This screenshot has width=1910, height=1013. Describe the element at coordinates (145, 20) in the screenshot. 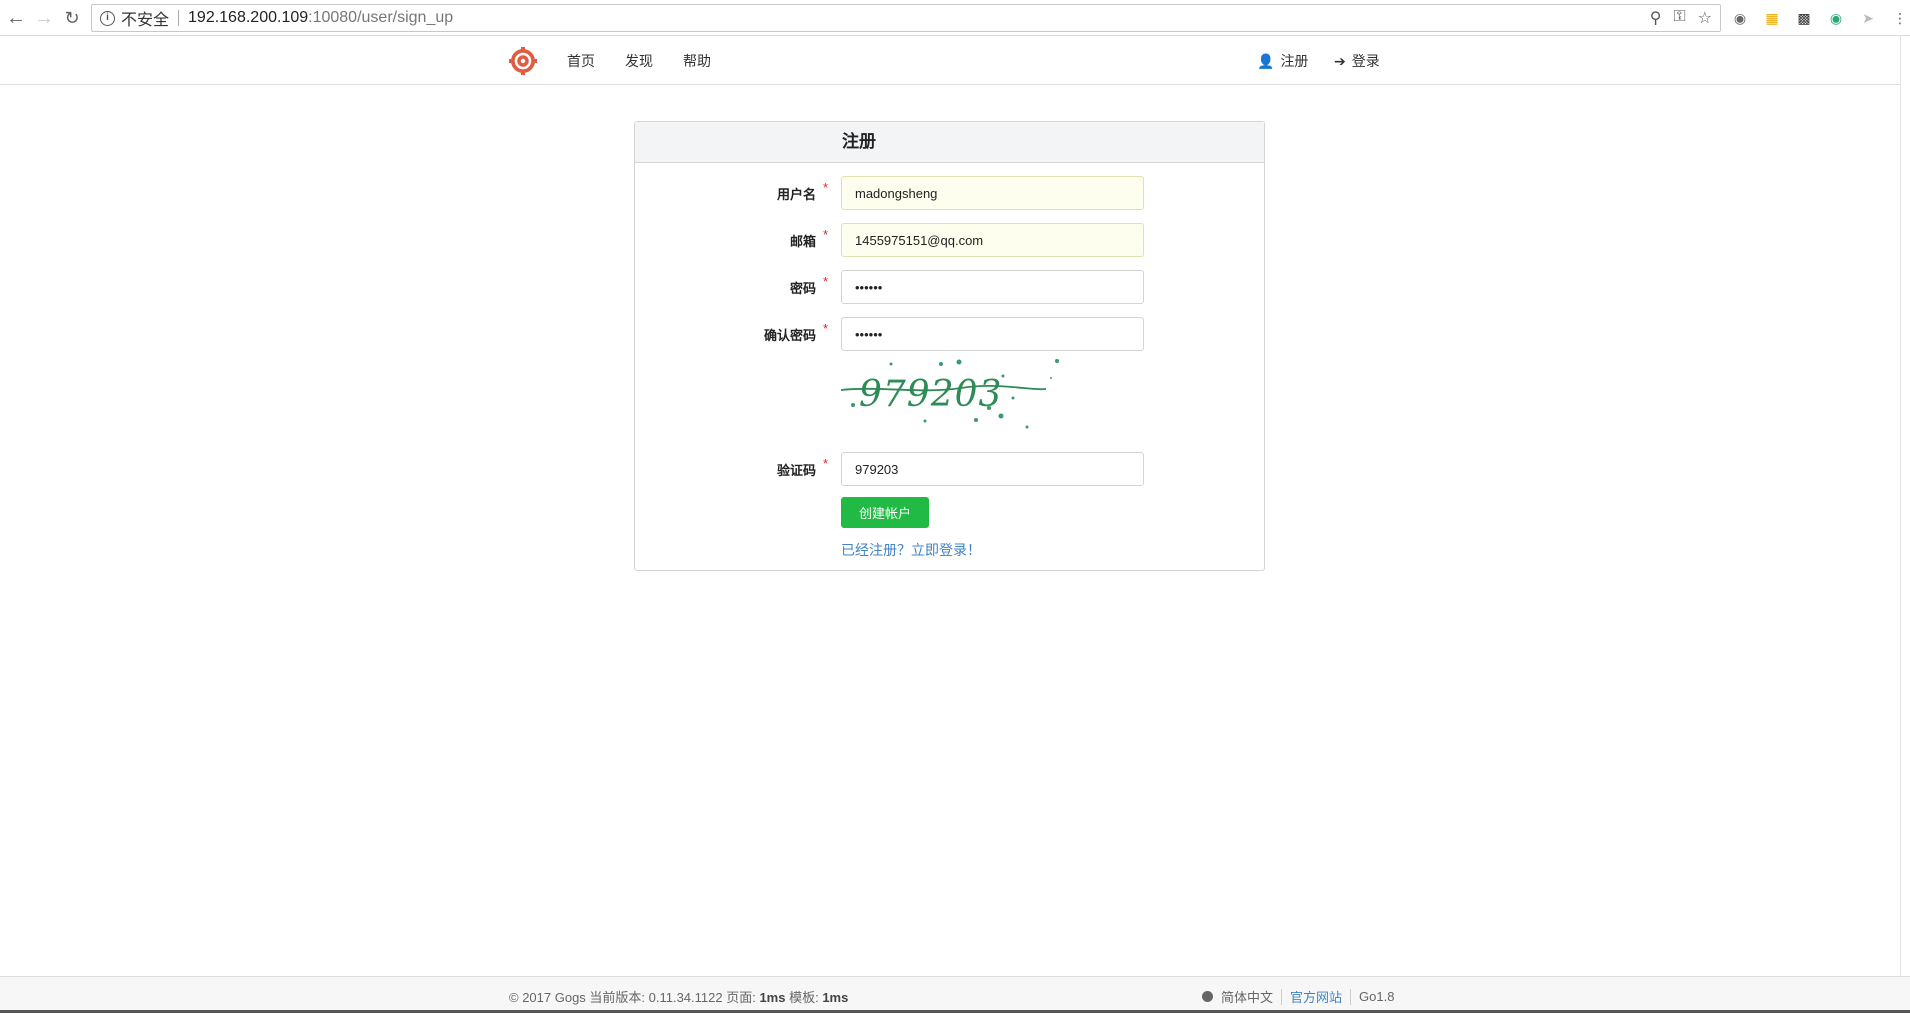

I see `insecure-label: 不安全` at that location.